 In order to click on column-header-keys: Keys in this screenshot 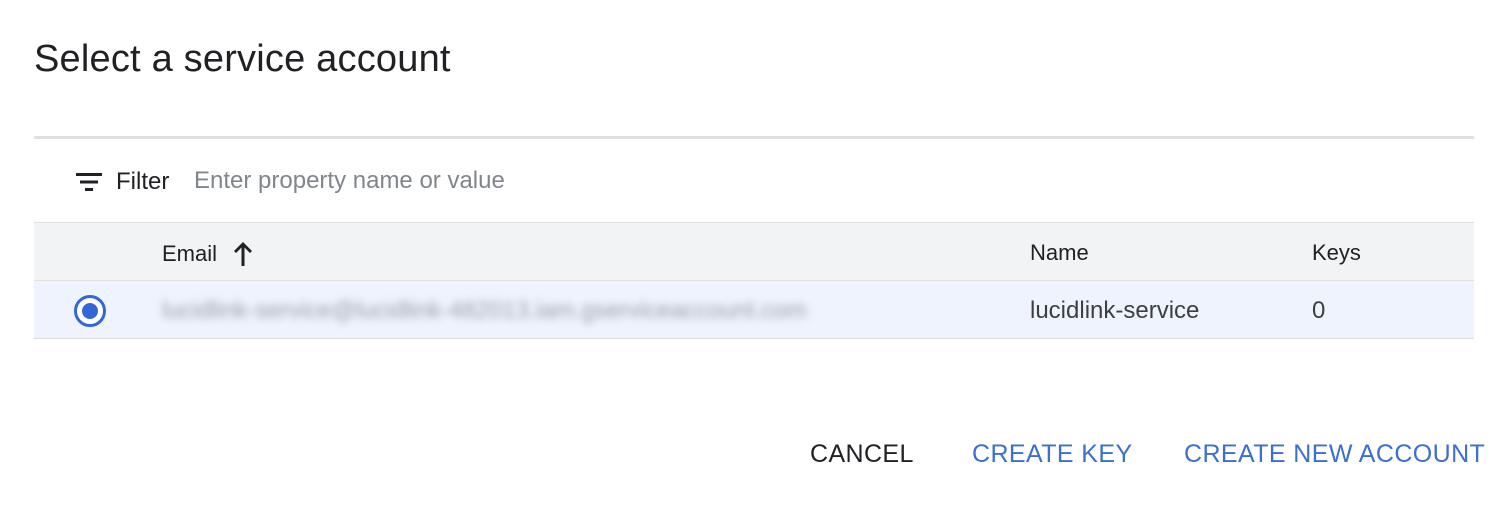, I will do `click(1336, 253)`.